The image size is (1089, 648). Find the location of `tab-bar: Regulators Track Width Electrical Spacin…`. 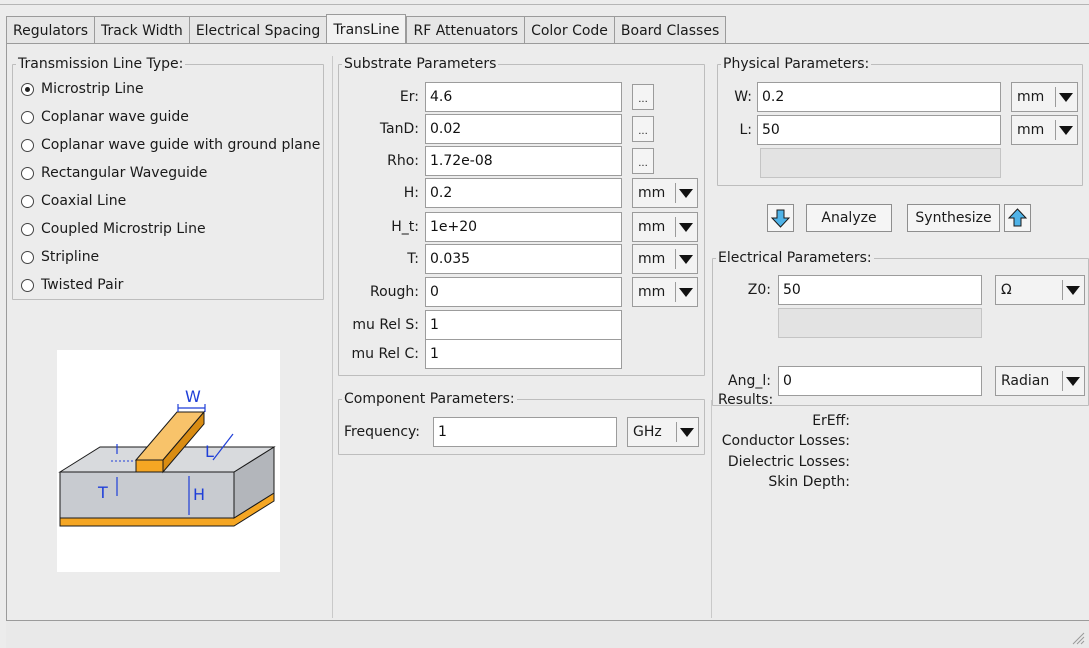

tab-bar: Regulators Track Width Electrical Spacin… is located at coordinates (366, 29).